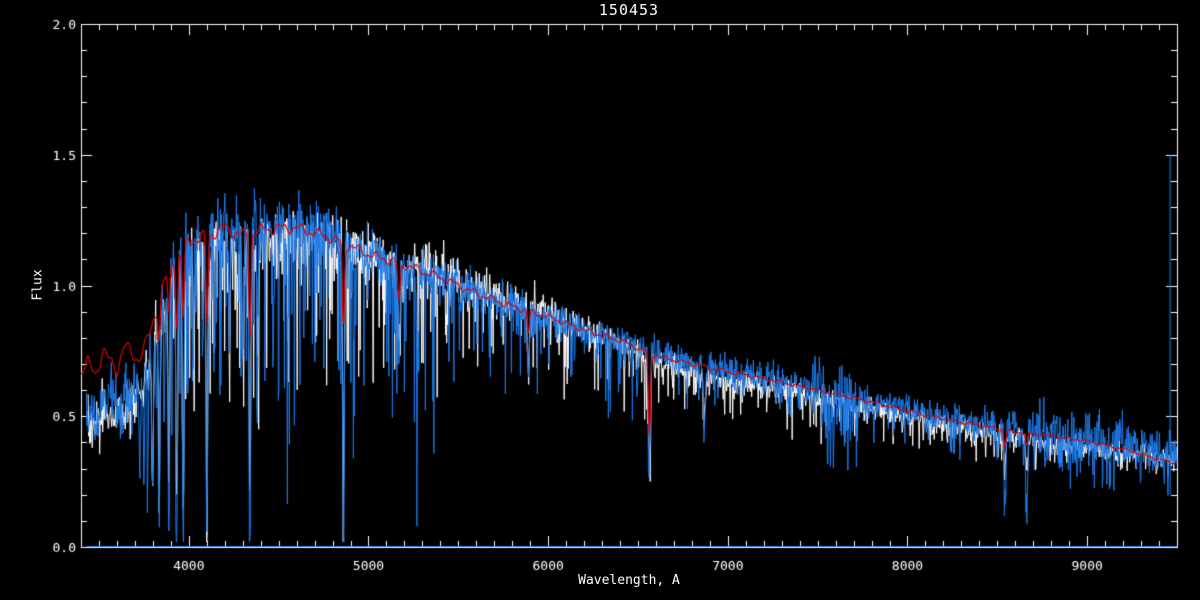 The width and height of the screenshot is (1200, 600). Describe the element at coordinates (629, 10) in the screenshot. I see `page-title: 150453` at that location.